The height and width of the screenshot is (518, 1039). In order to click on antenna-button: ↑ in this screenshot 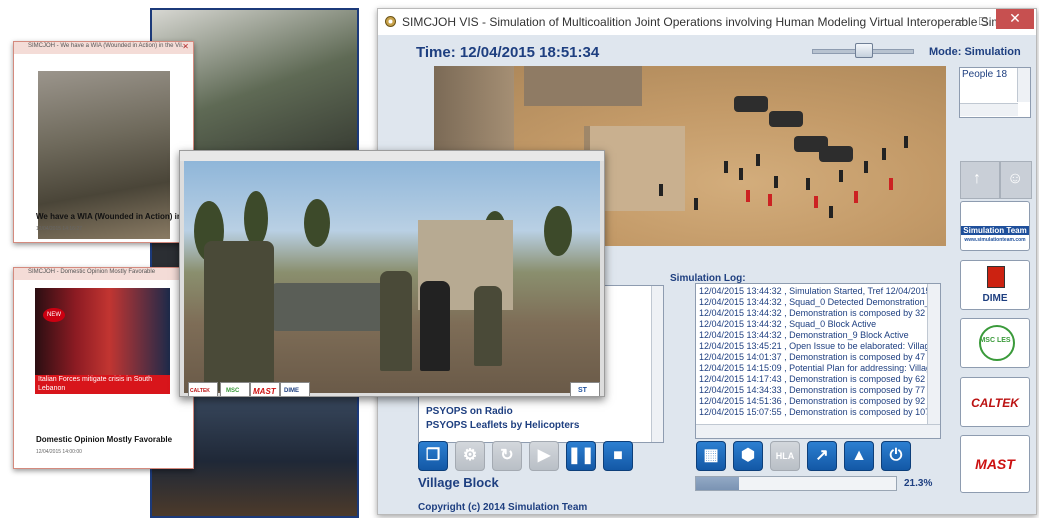, I will do `click(980, 180)`.